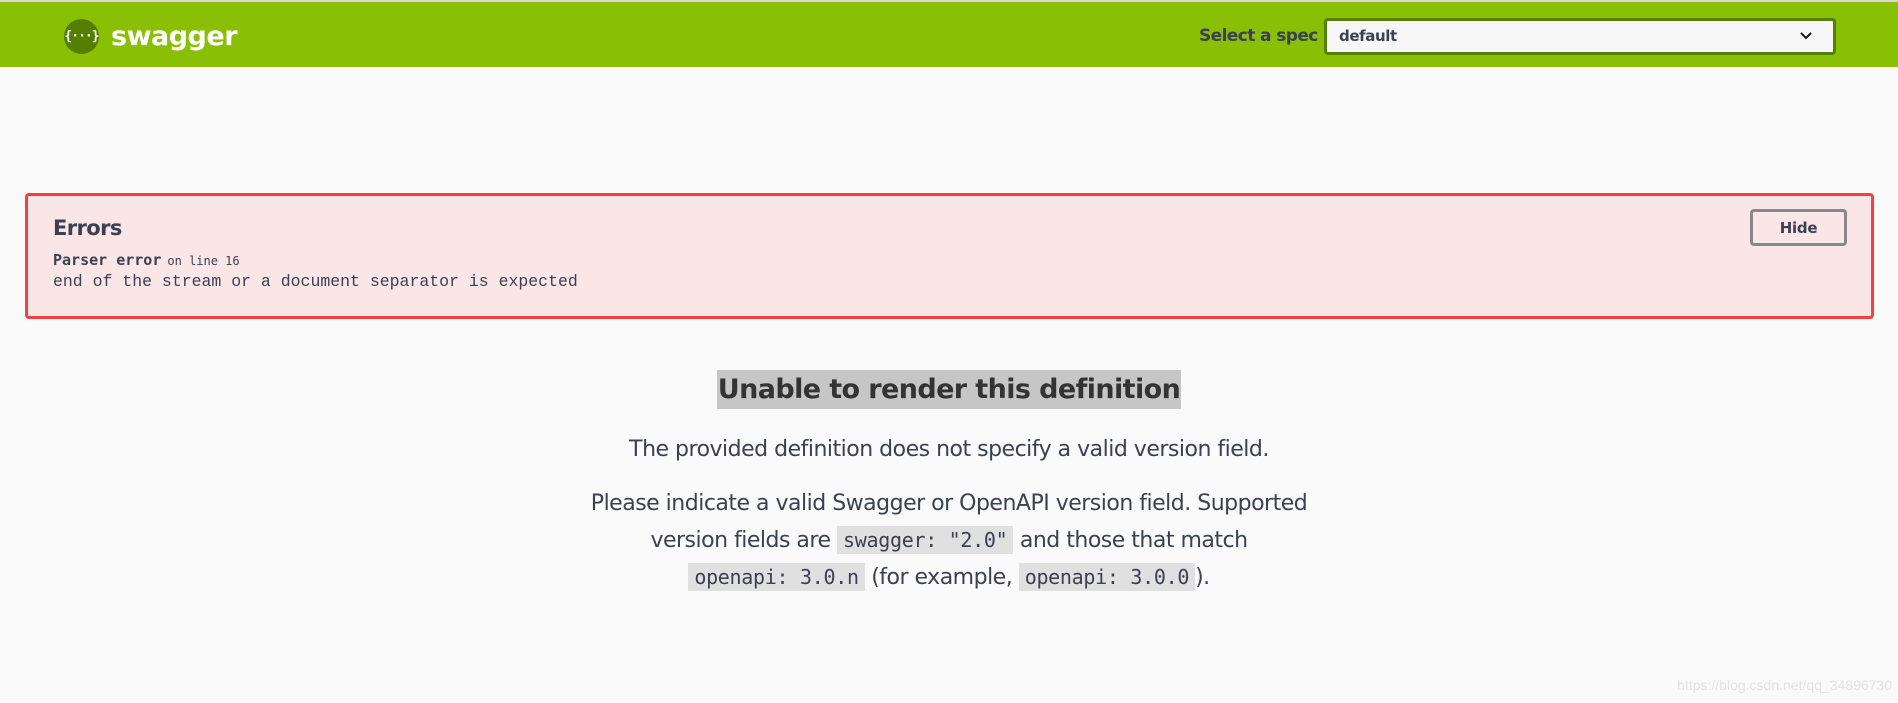 The height and width of the screenshot is (703, 1898). What do you see at coordinates (1368, 36) in the screenshot?
I see `spec-select-value: default` at bounding box center [1368, 36].